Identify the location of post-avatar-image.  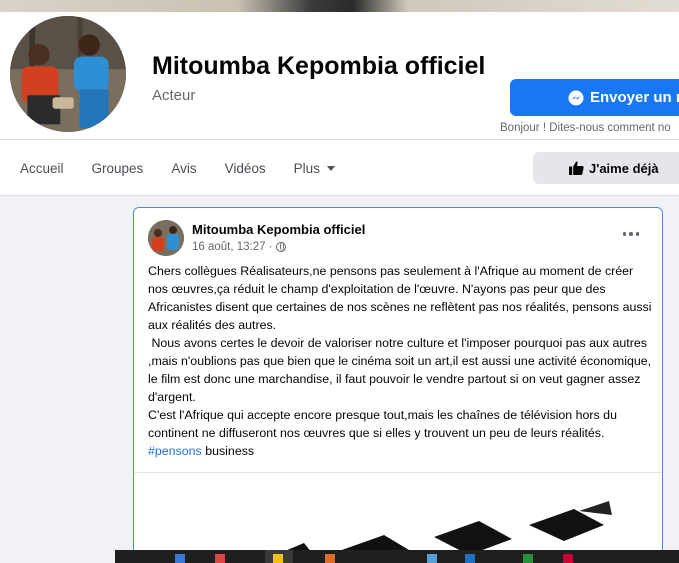
(166, 238).